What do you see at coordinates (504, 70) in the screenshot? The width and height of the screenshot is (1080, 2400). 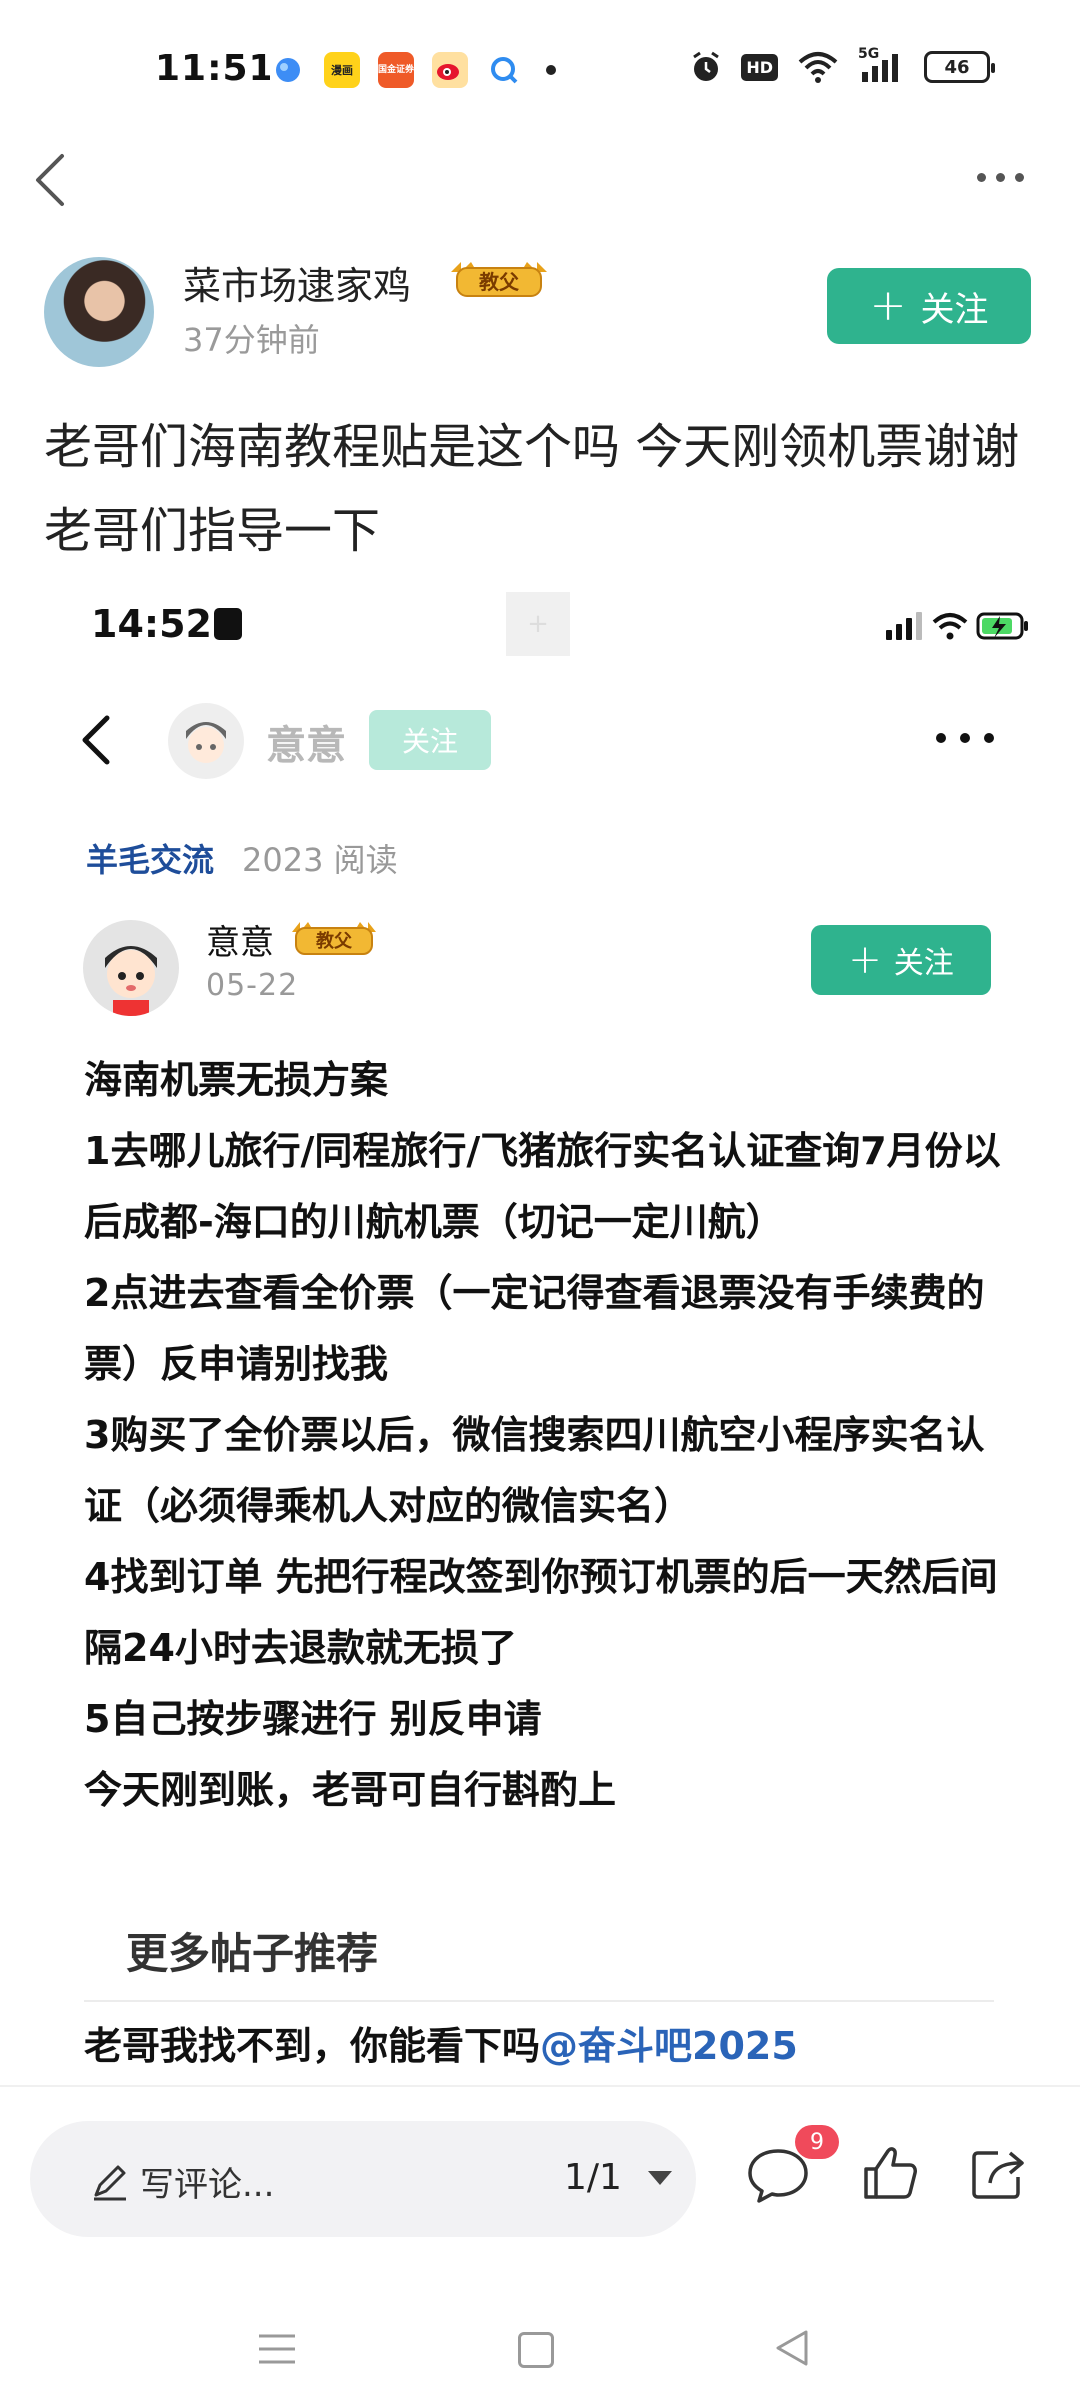 I see `search-app-icon` at bounding box center [504, 70].